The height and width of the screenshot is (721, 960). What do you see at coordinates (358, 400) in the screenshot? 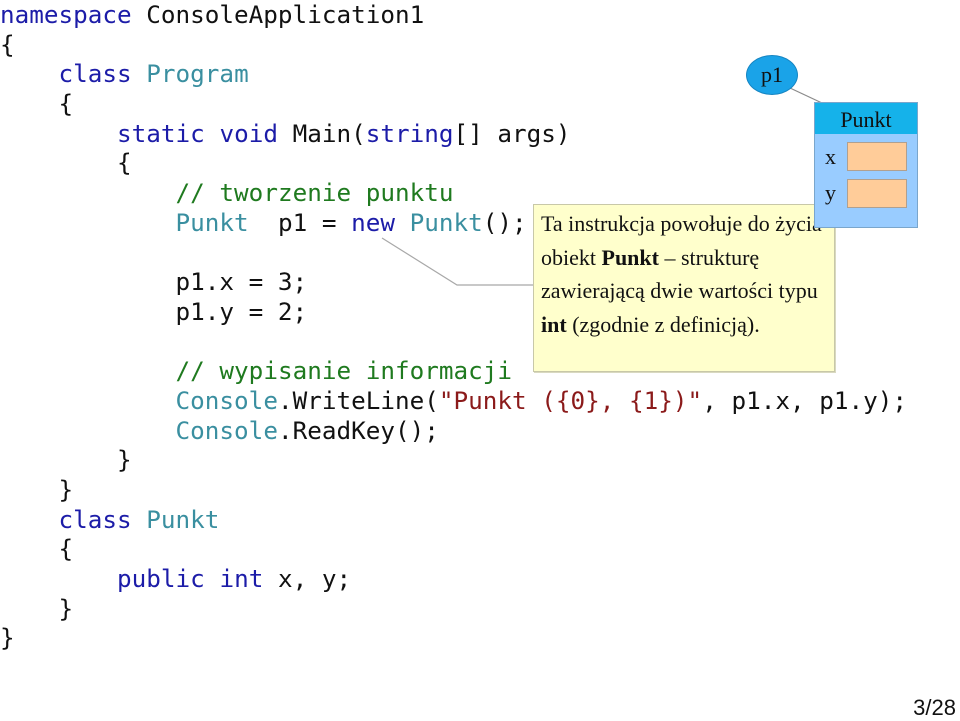
I see `code-token: .WriteLine(` at bounding box center [358, 400].